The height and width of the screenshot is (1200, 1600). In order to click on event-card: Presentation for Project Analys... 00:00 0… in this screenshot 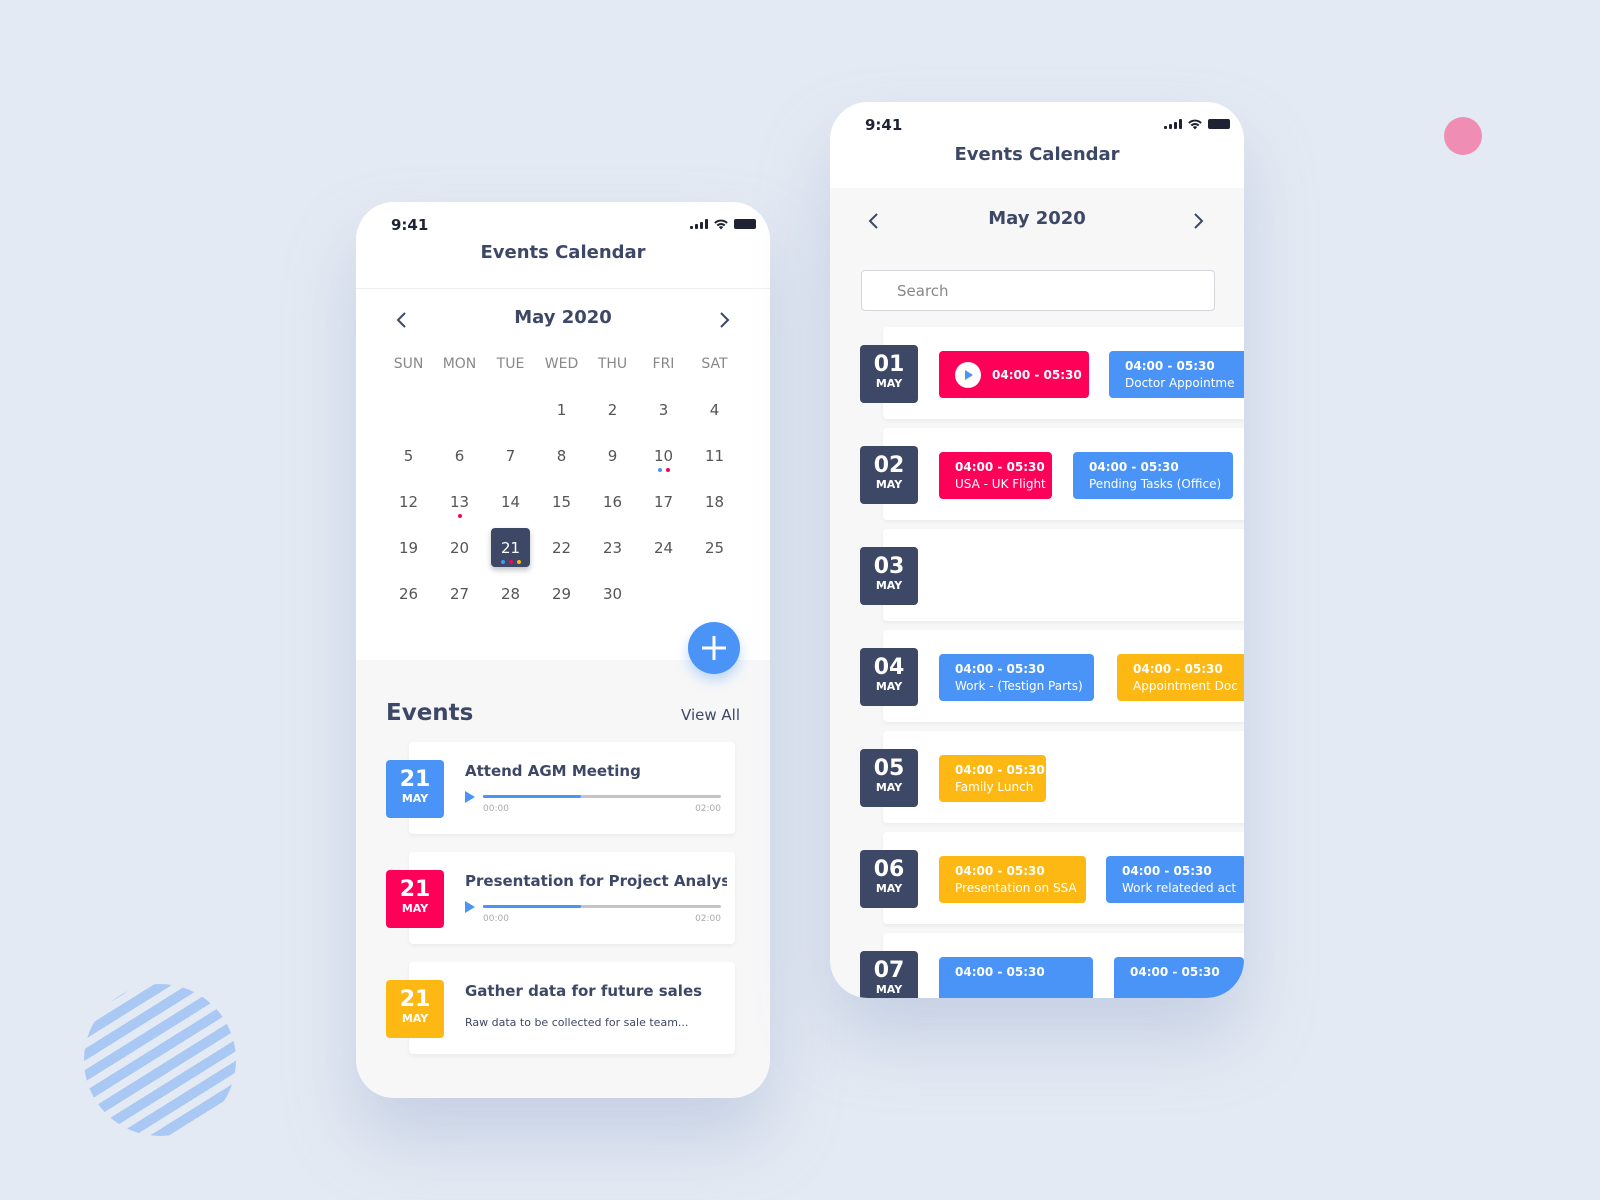, I will do `click(572, 898)`.